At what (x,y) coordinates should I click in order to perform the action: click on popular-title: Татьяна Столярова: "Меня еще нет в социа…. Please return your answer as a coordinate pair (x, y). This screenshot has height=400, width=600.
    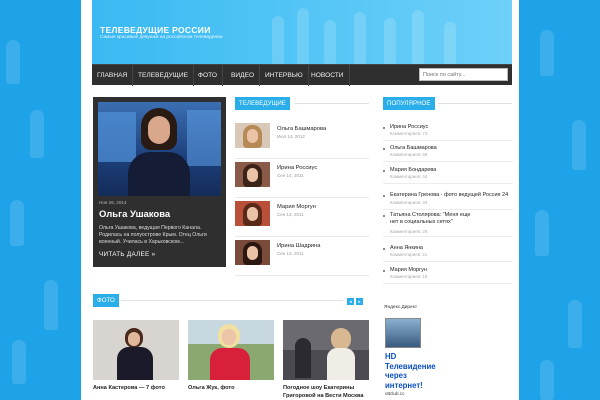
    Looking at the image, I should click on (435, 219).